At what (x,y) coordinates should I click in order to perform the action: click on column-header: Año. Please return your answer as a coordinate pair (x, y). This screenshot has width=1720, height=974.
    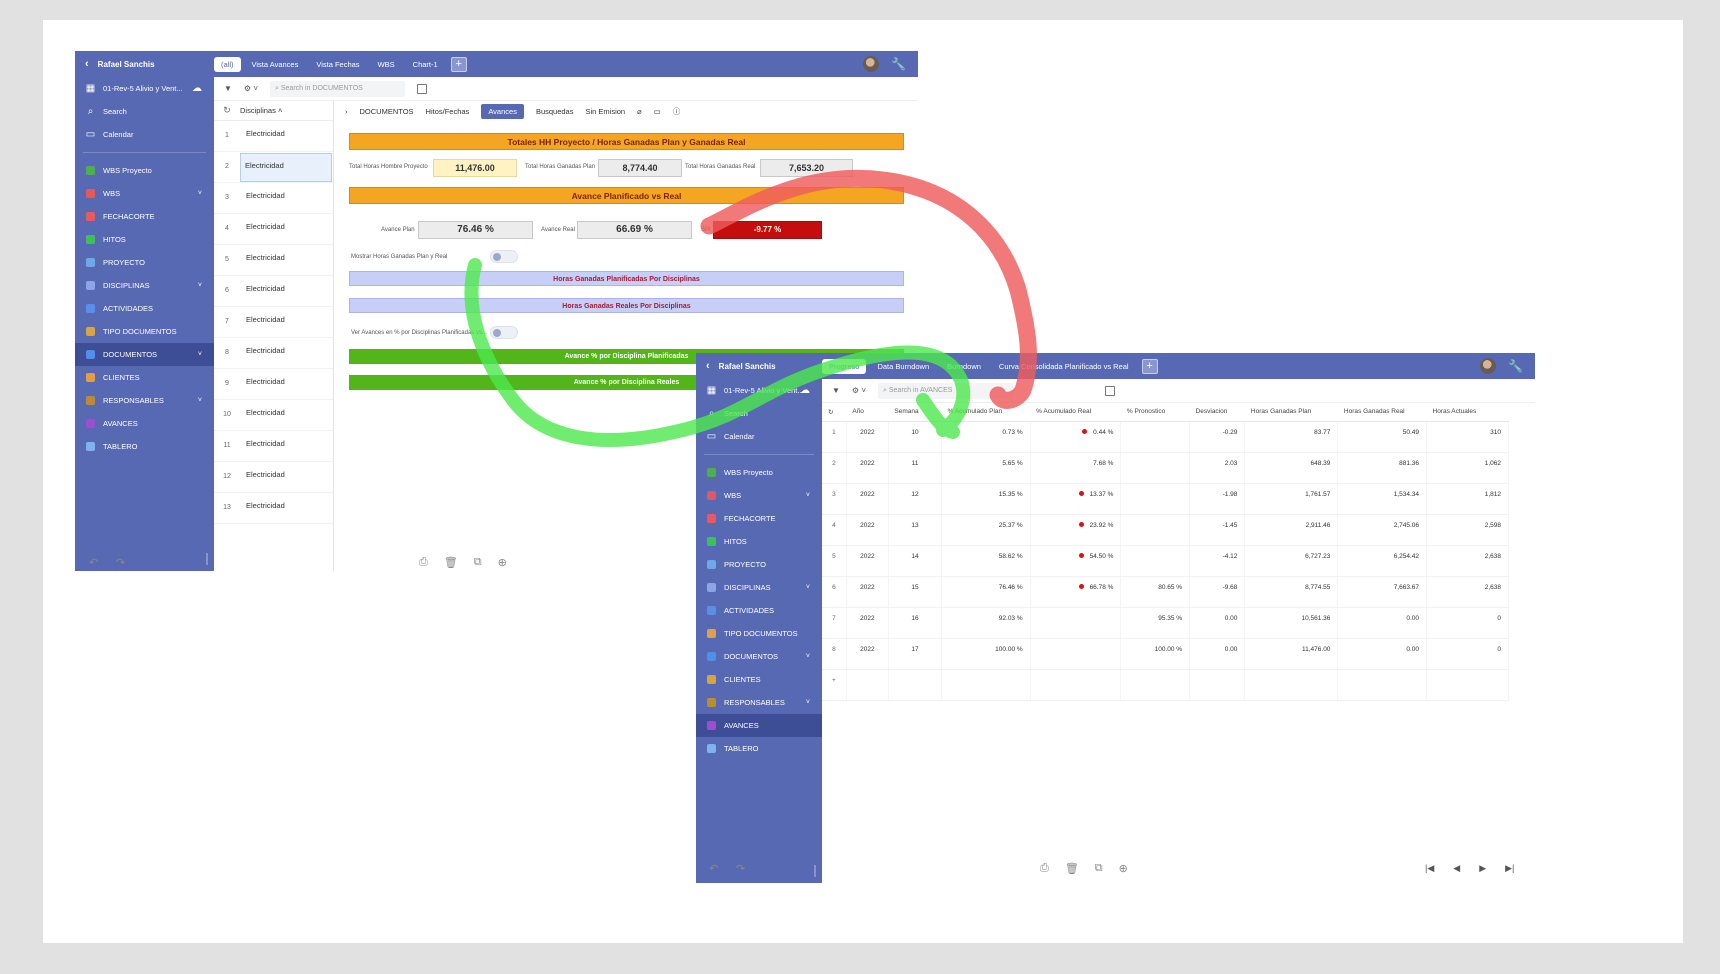
    Looking at the image, I should click on (867, 412).